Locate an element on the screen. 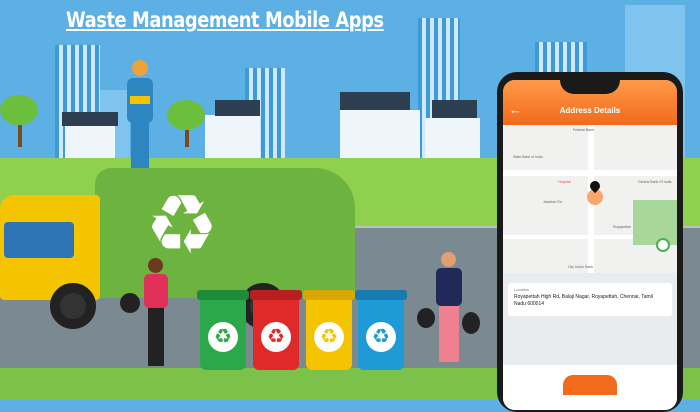 The image size is (700, 412). screen-title: Address Details is located at coordinates (590, 110).